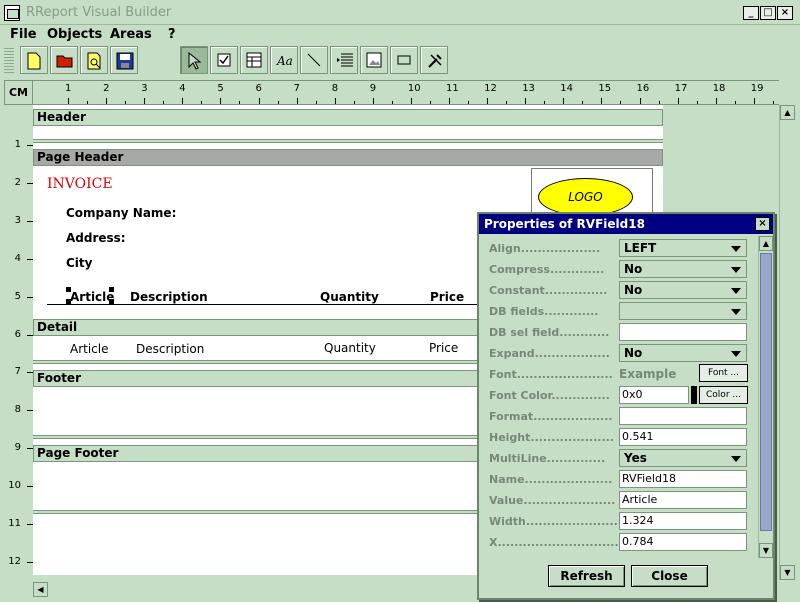 The width and height of the screenshot is (800, 602). I want to click on image-tool-button, so click(374, 60).